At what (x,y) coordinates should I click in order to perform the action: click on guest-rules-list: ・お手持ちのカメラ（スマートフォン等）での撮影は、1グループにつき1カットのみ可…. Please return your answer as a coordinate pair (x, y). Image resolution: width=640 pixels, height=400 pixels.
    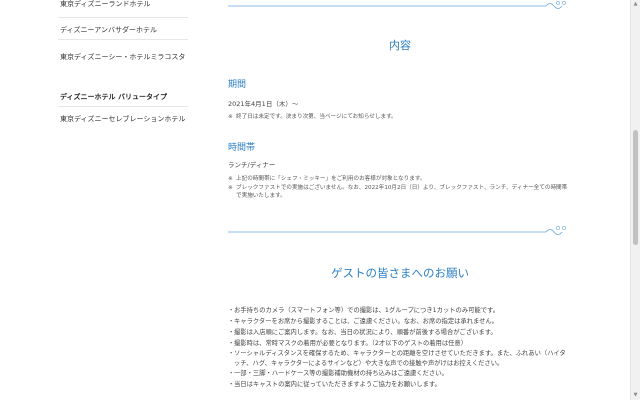
    Looking at the image, I should click on (400, 347).